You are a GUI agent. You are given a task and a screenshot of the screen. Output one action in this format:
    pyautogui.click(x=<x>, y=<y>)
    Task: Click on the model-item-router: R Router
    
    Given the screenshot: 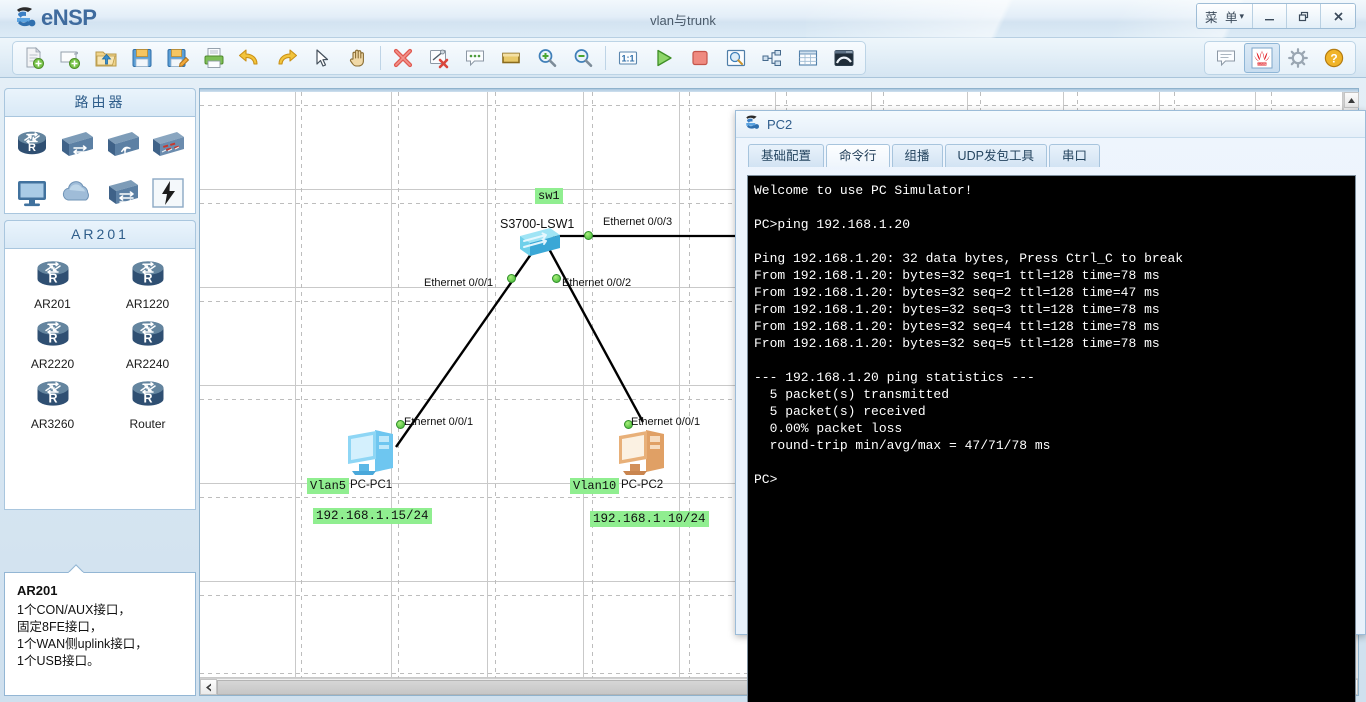 What is the action you would take?
    pyautogui.click(x=147, y=404)
    